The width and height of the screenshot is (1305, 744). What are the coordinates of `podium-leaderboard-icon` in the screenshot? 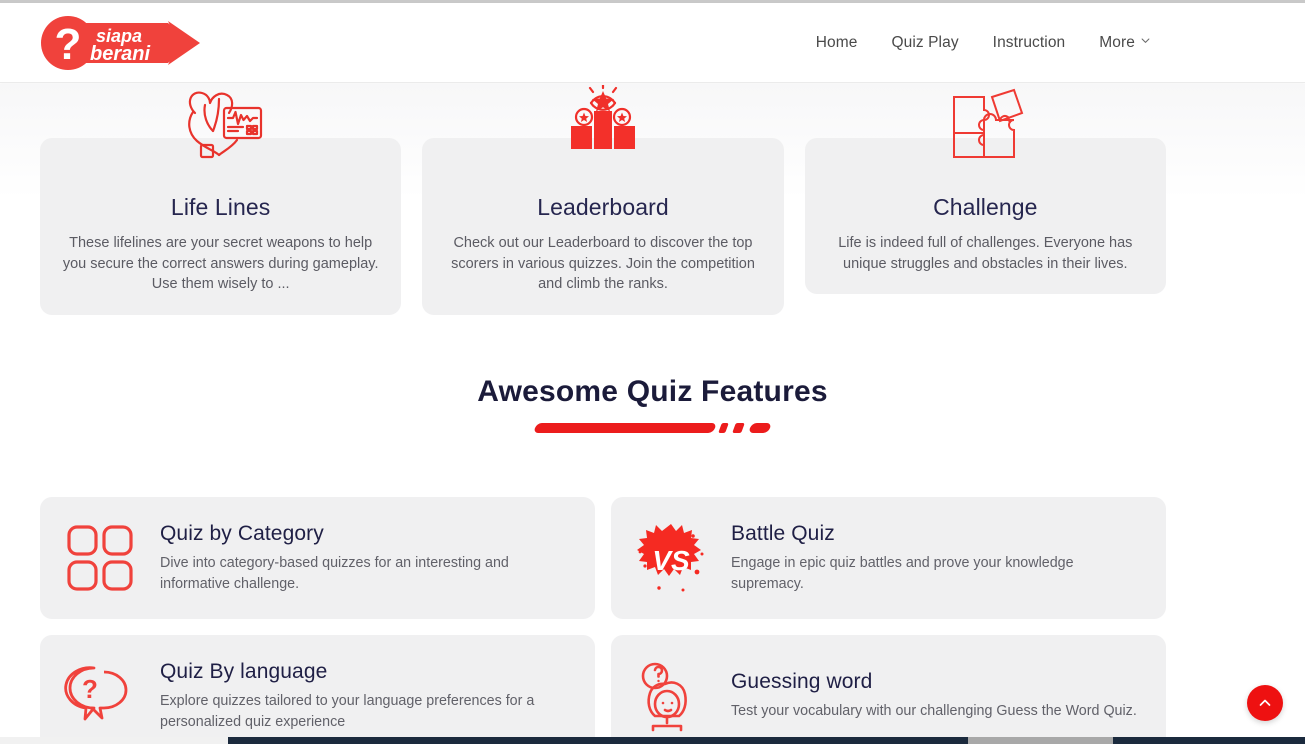 It's located at (603, 123).